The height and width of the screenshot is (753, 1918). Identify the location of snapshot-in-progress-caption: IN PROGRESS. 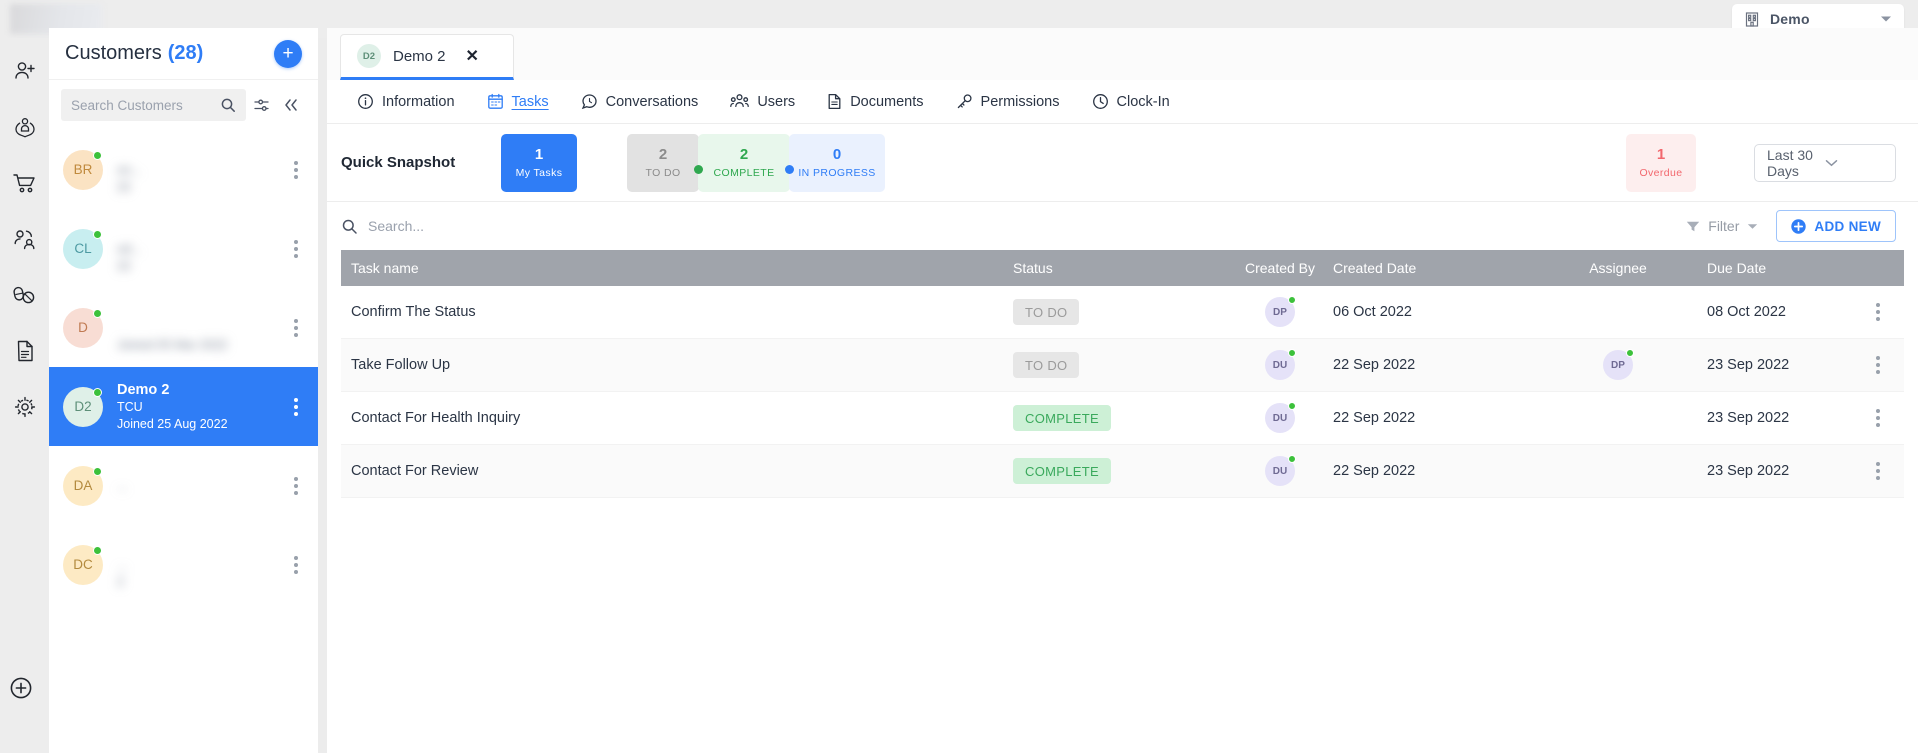
(837, 172).